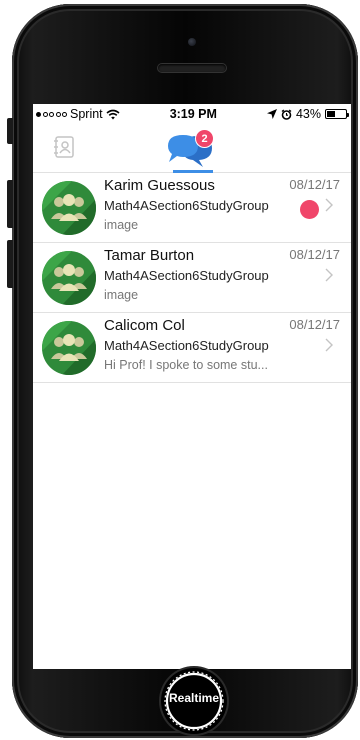 The image size is (360, 740). I want to click on battery-percent: 43%, so click(308, 114).